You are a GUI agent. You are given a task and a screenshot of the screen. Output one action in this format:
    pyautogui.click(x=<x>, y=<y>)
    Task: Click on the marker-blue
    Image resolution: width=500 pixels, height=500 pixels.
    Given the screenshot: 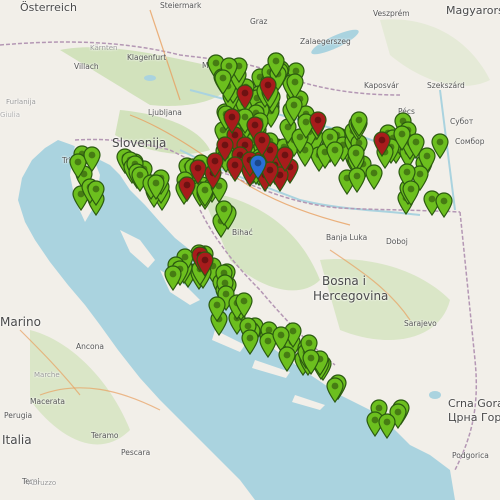 What is the action you would take?
    pyautogui.click(x=258, y=167)
    